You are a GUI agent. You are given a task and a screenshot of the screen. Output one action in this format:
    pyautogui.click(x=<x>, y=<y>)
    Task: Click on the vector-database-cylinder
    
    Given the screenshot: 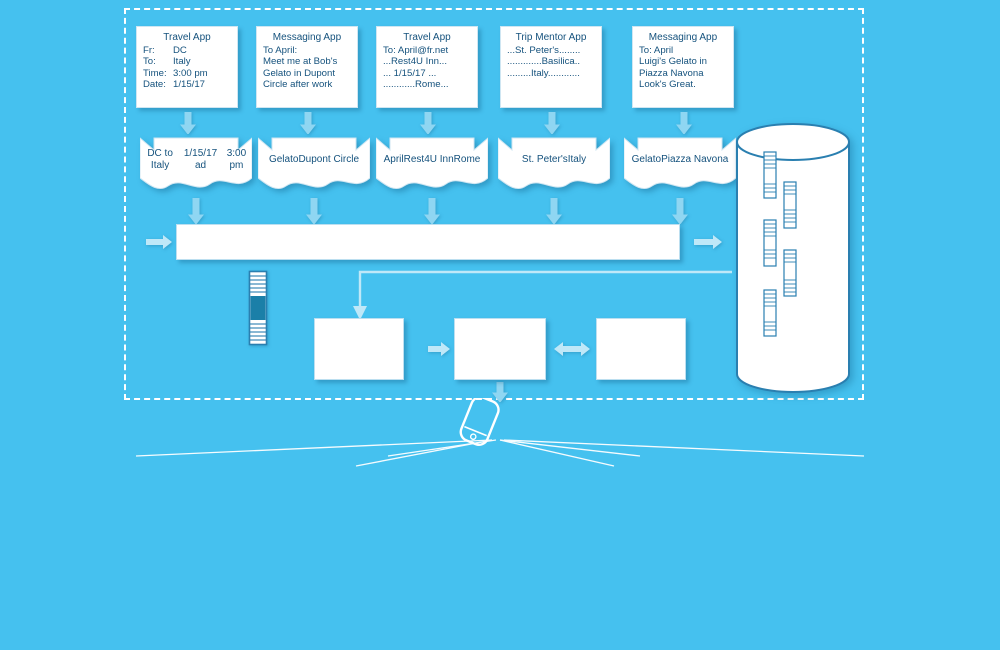 What is the action you would take?
    pyautogui.click(x=793, y=258)
    